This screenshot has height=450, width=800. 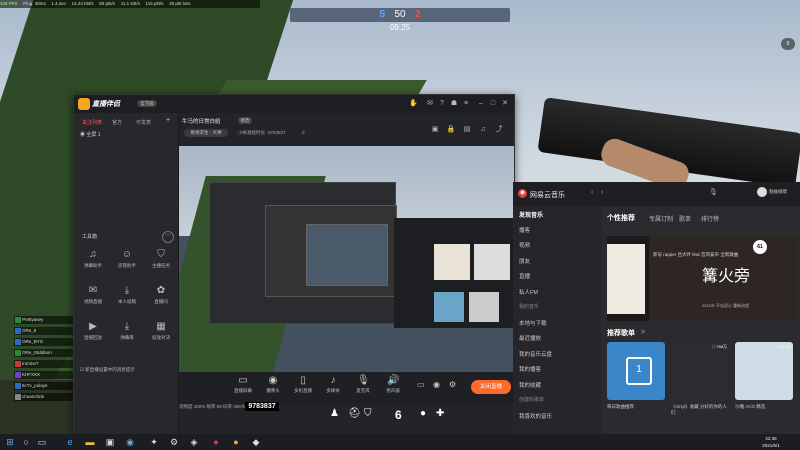 What do you see at coordinates (110, 442) in the screenshot?
I see `store-icon: ▣` at bounding box center [110, 442].